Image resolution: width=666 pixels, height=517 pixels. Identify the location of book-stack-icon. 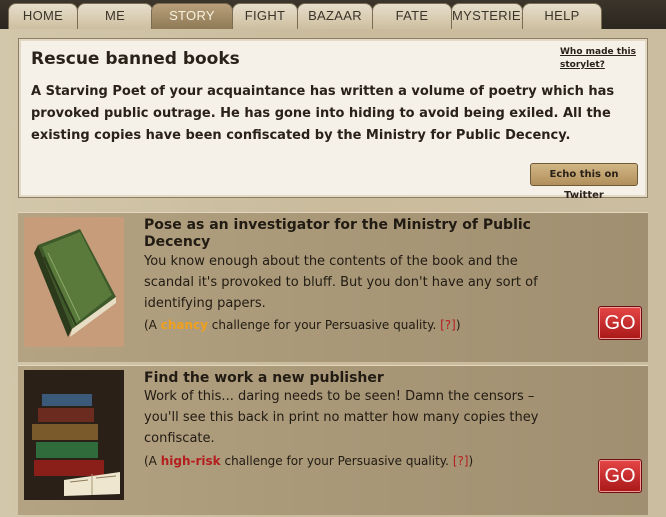
(74, 435).